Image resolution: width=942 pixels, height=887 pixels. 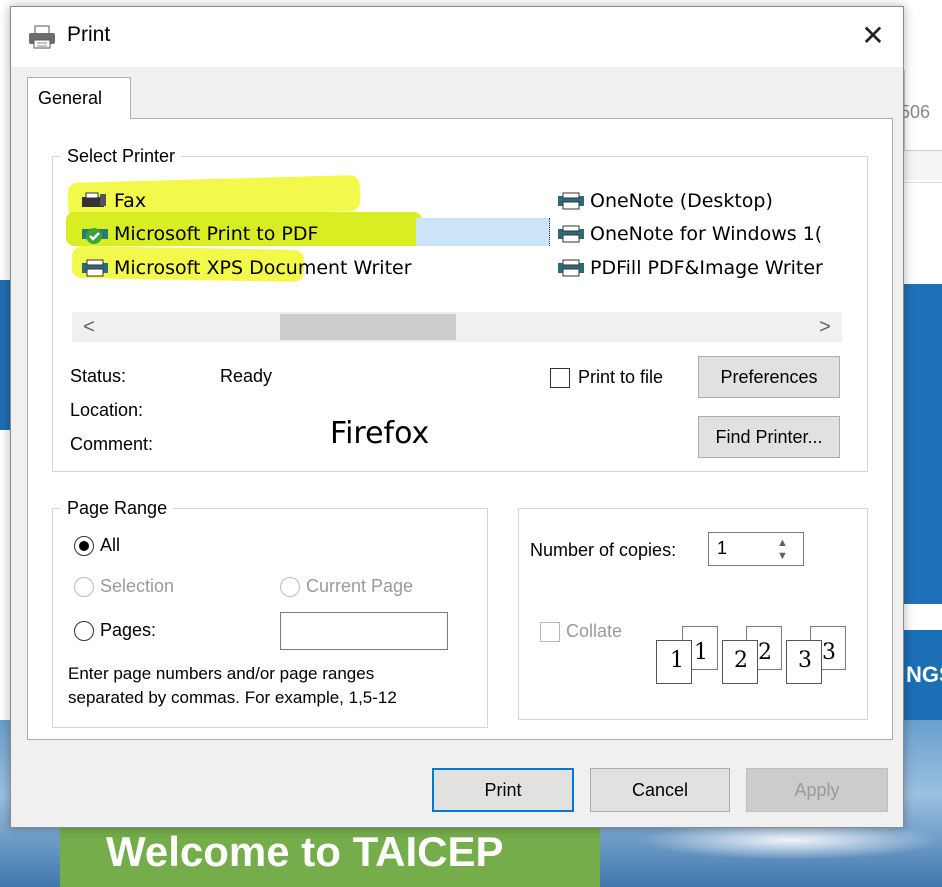 I want to click on scrollbar-thumb, so click(x=368, y=327).